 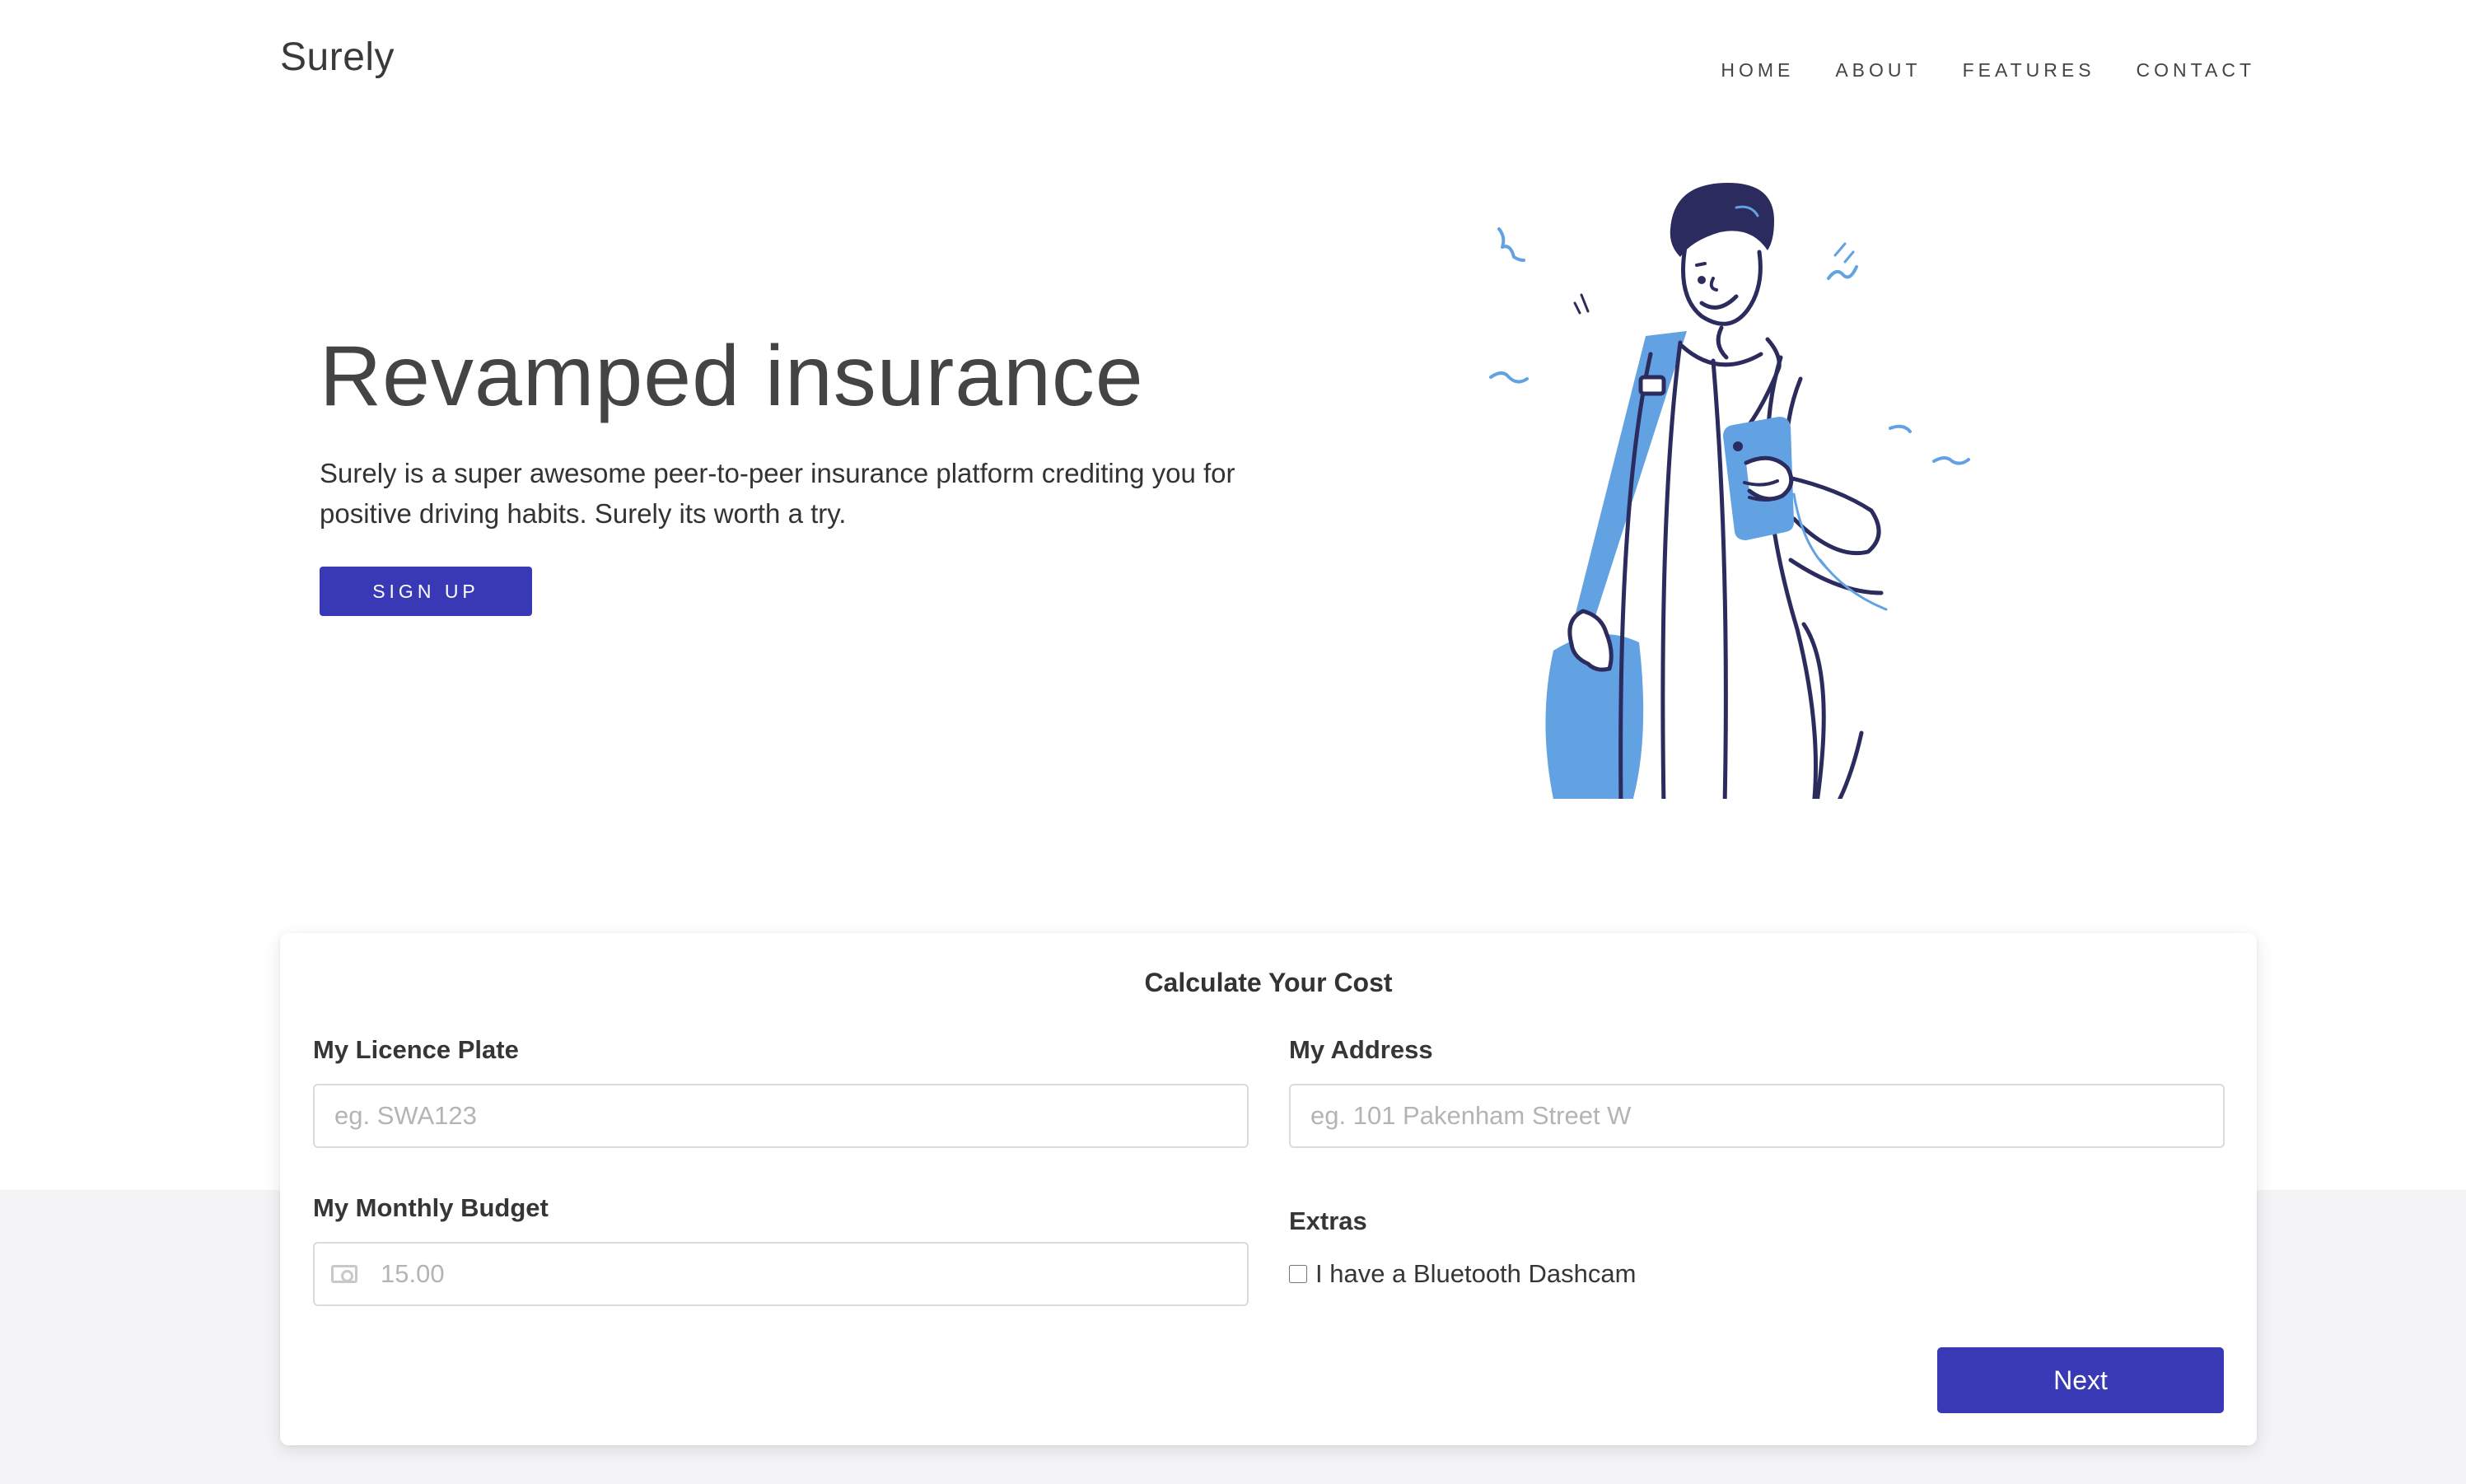 I want to click on main-nav: HOME ABOUT FEATURES CONTACT, so click(x=1988, y=70).